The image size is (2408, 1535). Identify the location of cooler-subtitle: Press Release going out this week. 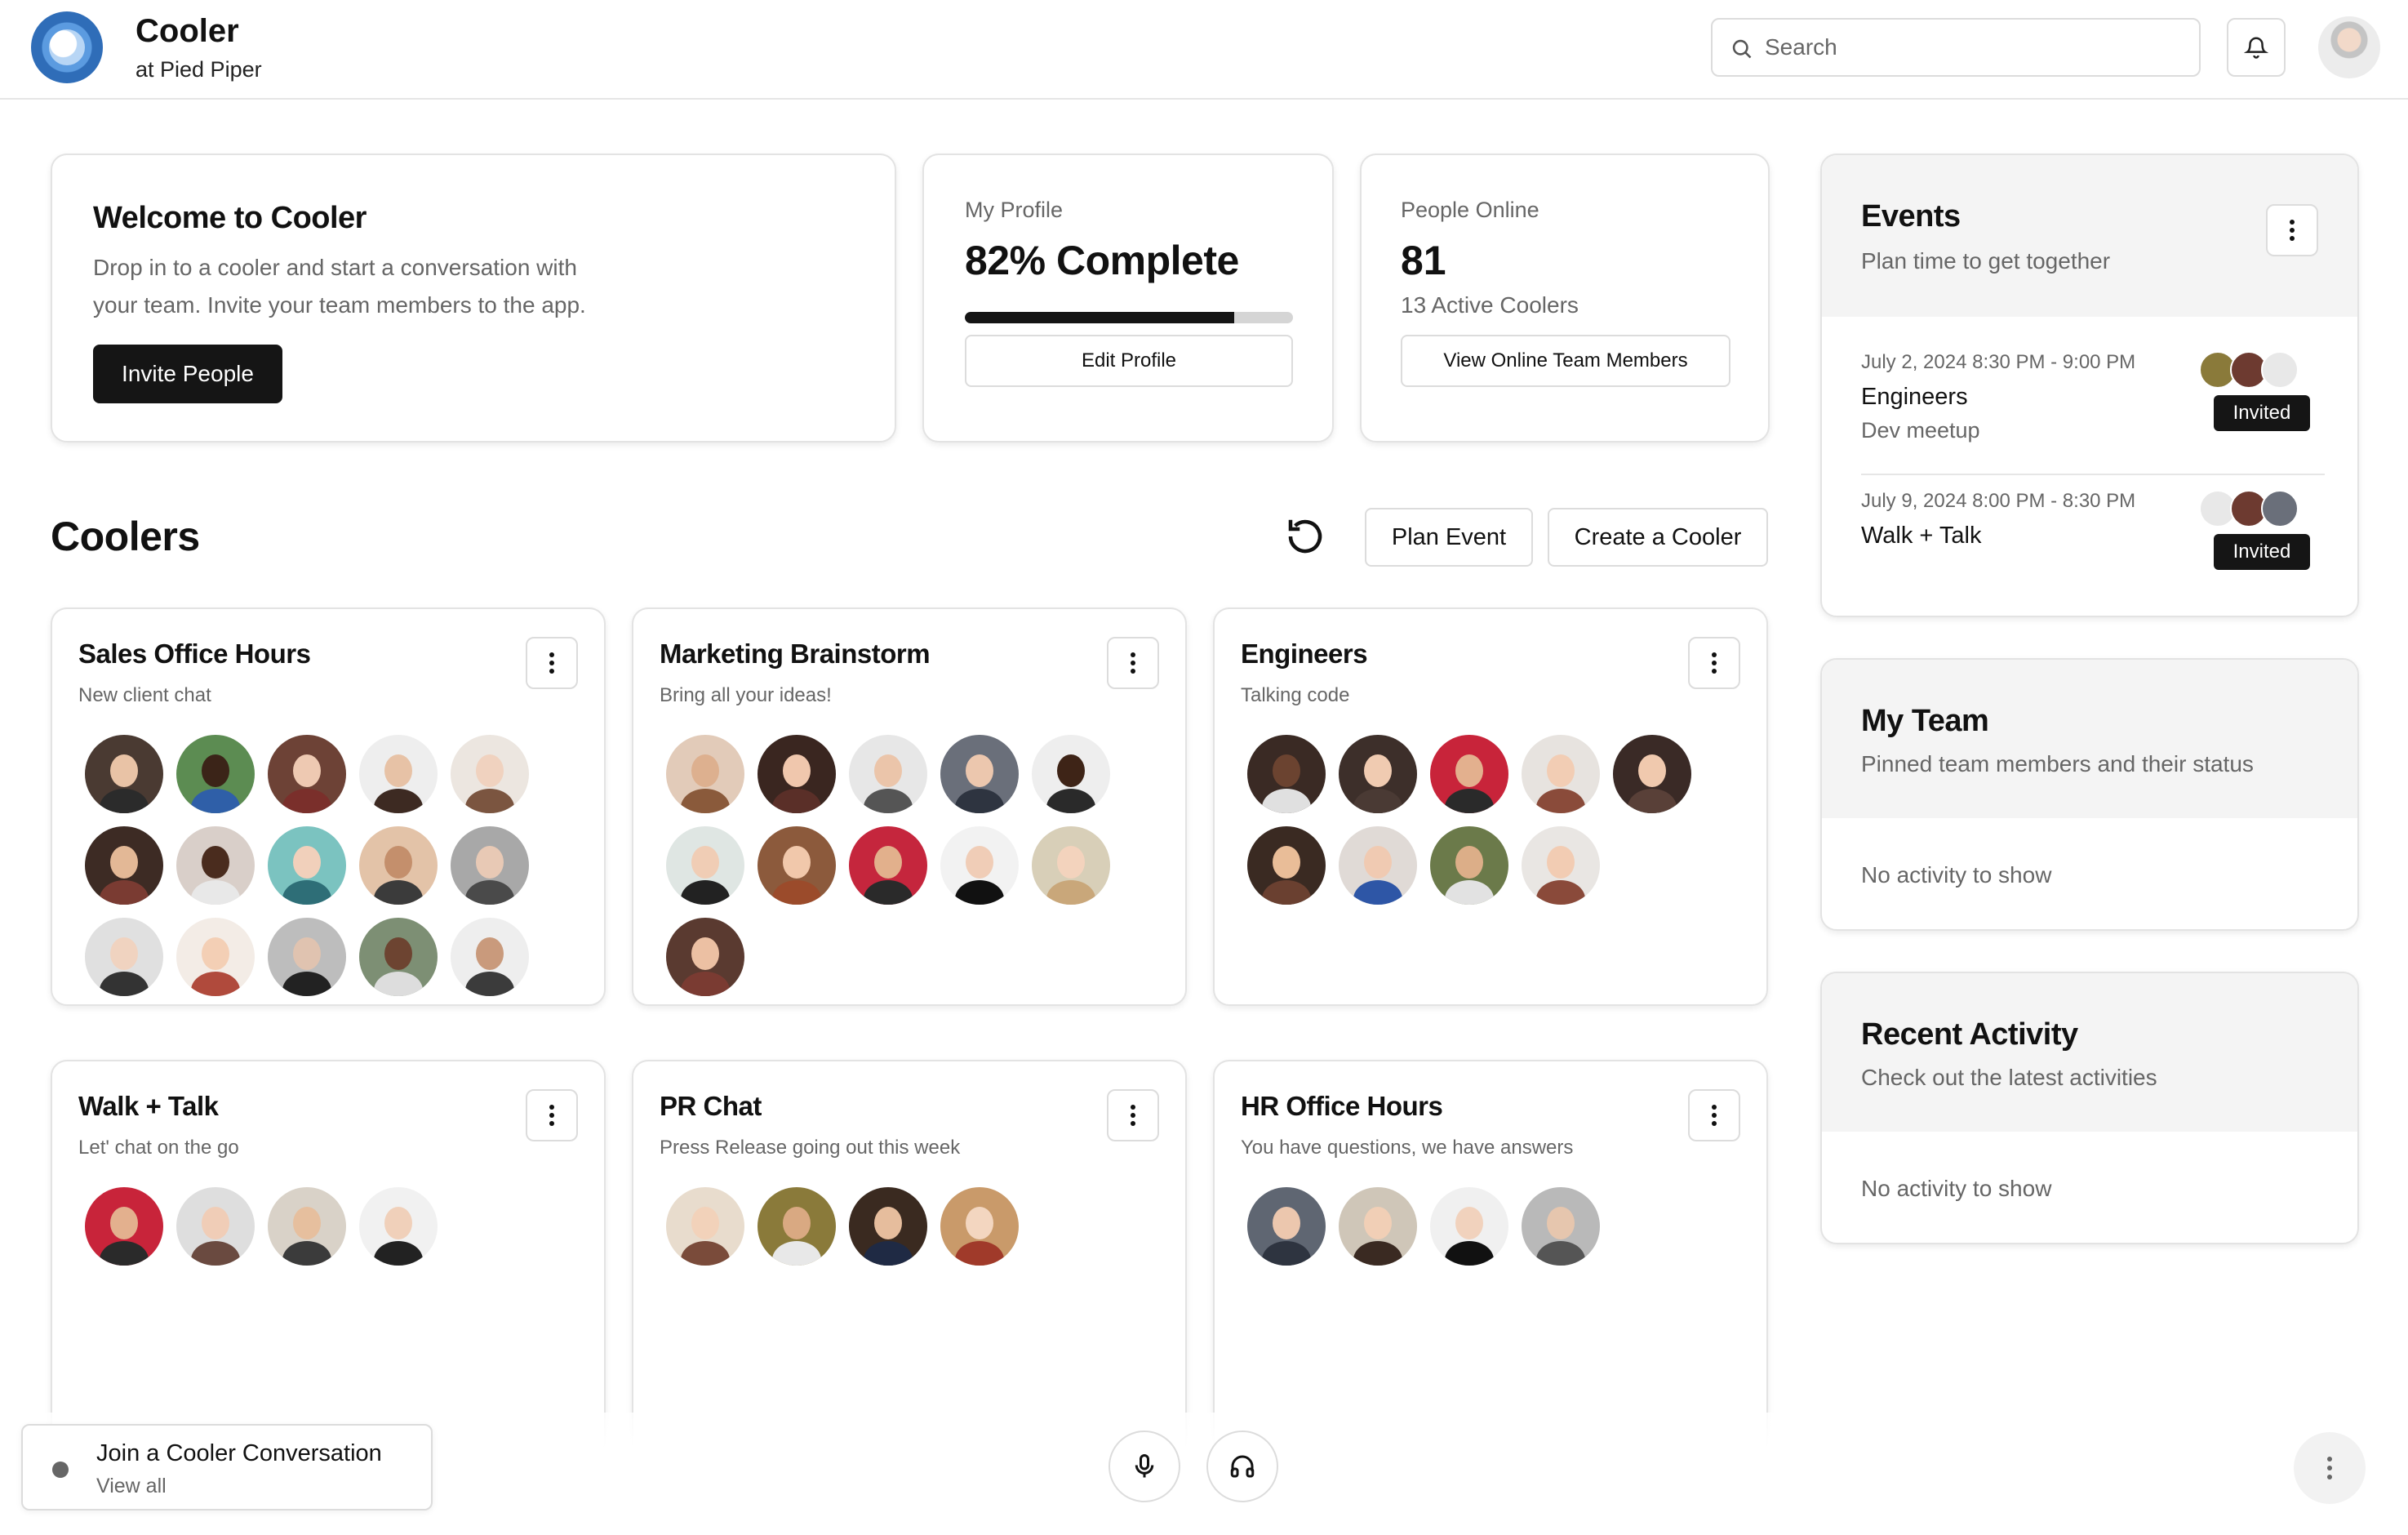
(810, 1148).